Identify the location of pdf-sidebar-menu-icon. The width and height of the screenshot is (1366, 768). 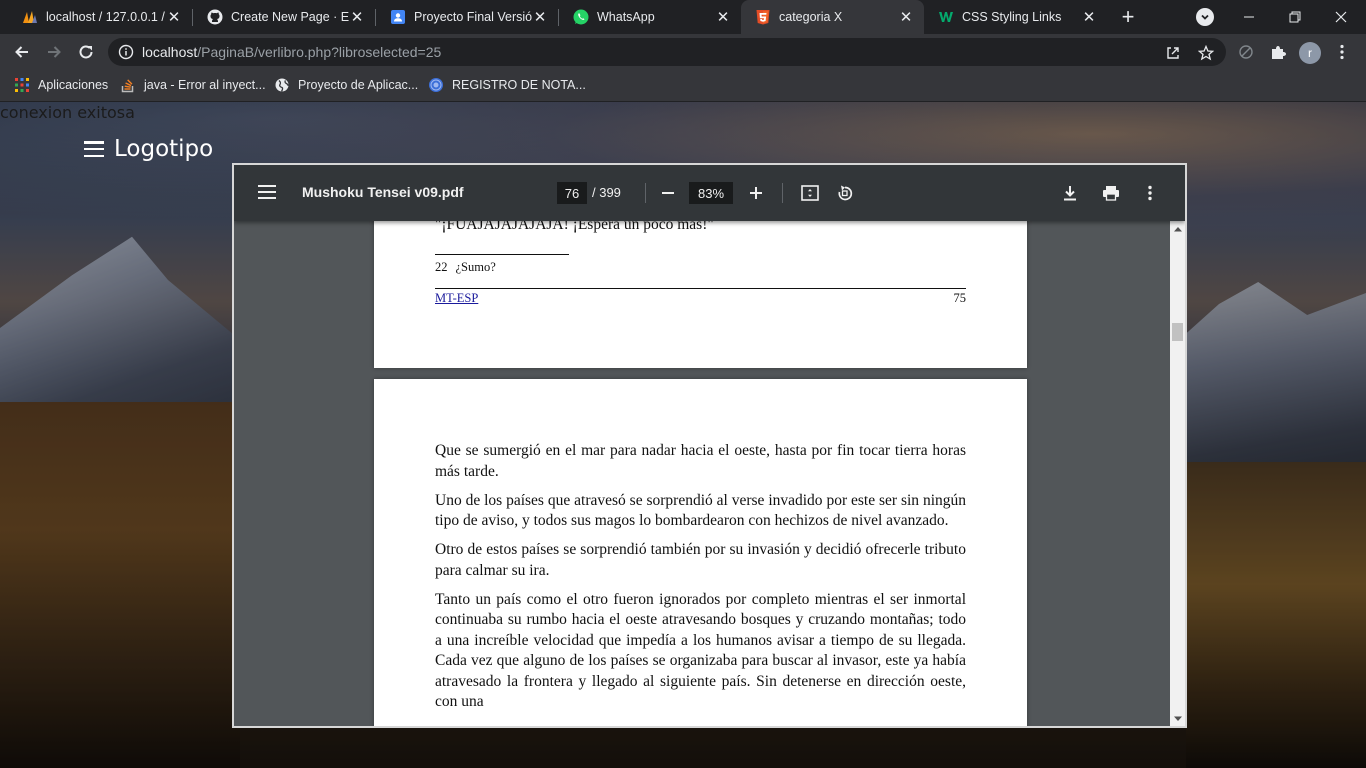
(267, 192).